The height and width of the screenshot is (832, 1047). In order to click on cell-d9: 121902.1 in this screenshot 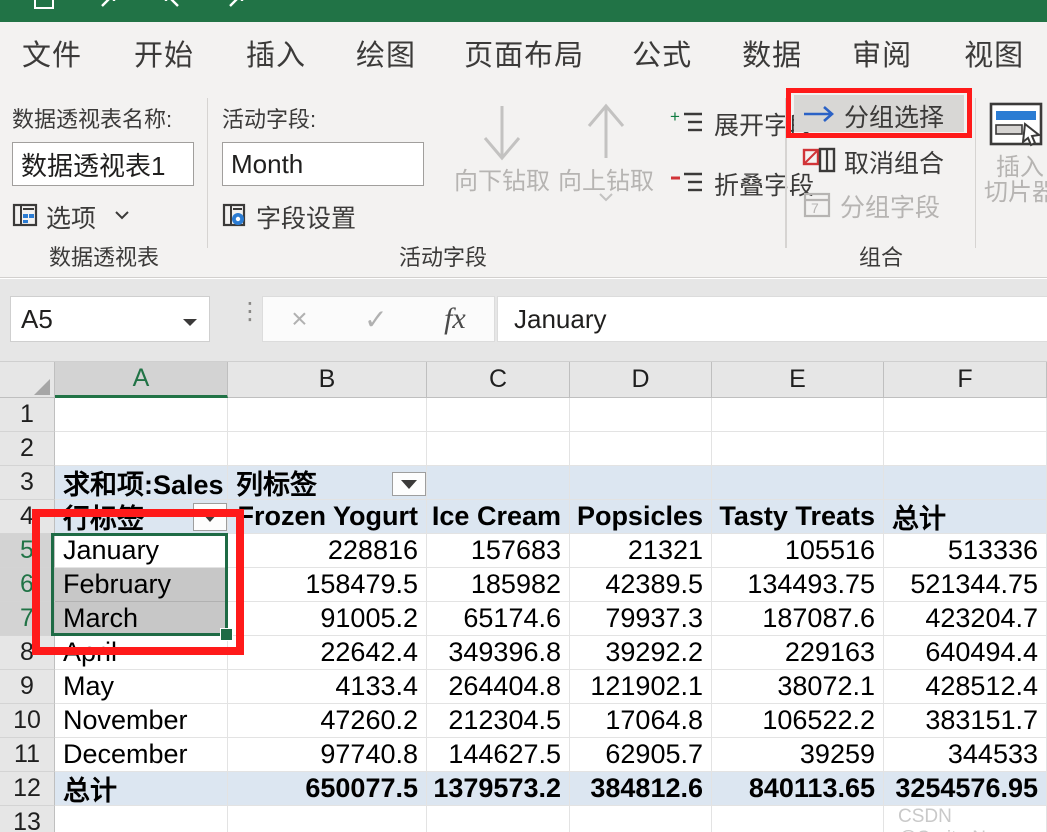, I will do `click(641, 687)`.